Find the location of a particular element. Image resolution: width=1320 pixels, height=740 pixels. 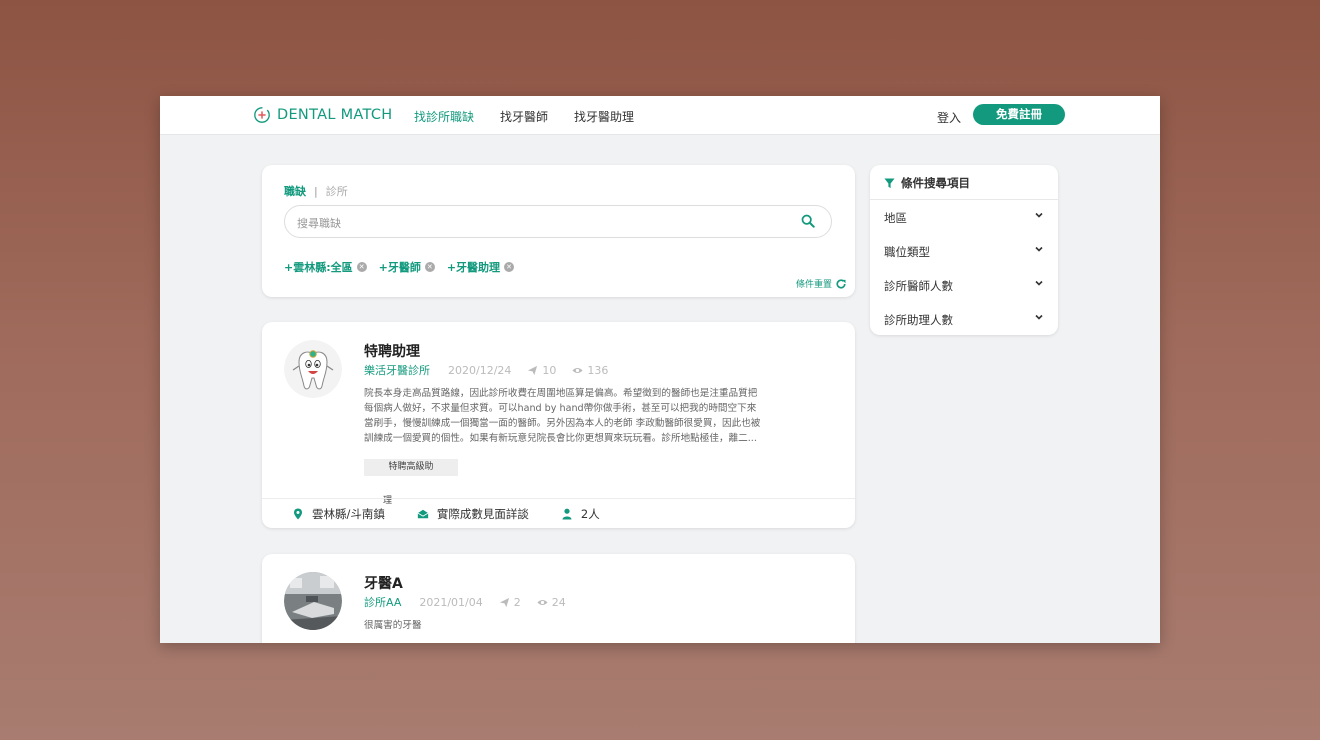

job-tag: 特聘高級助 is located at coordinates (411, 467).